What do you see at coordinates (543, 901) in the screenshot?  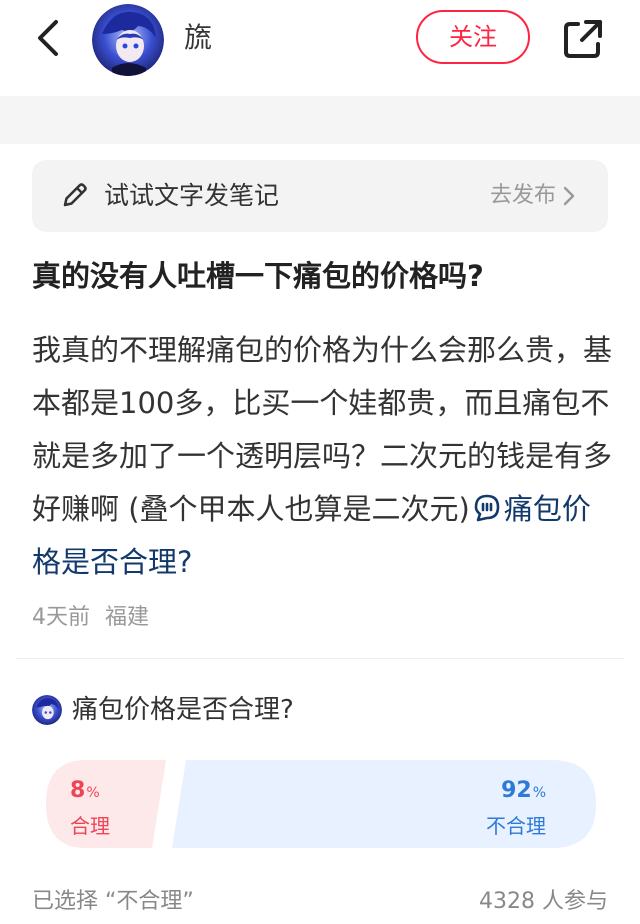 I see `poll-participants: 4328 人参与` at bounding box center [543, 901].